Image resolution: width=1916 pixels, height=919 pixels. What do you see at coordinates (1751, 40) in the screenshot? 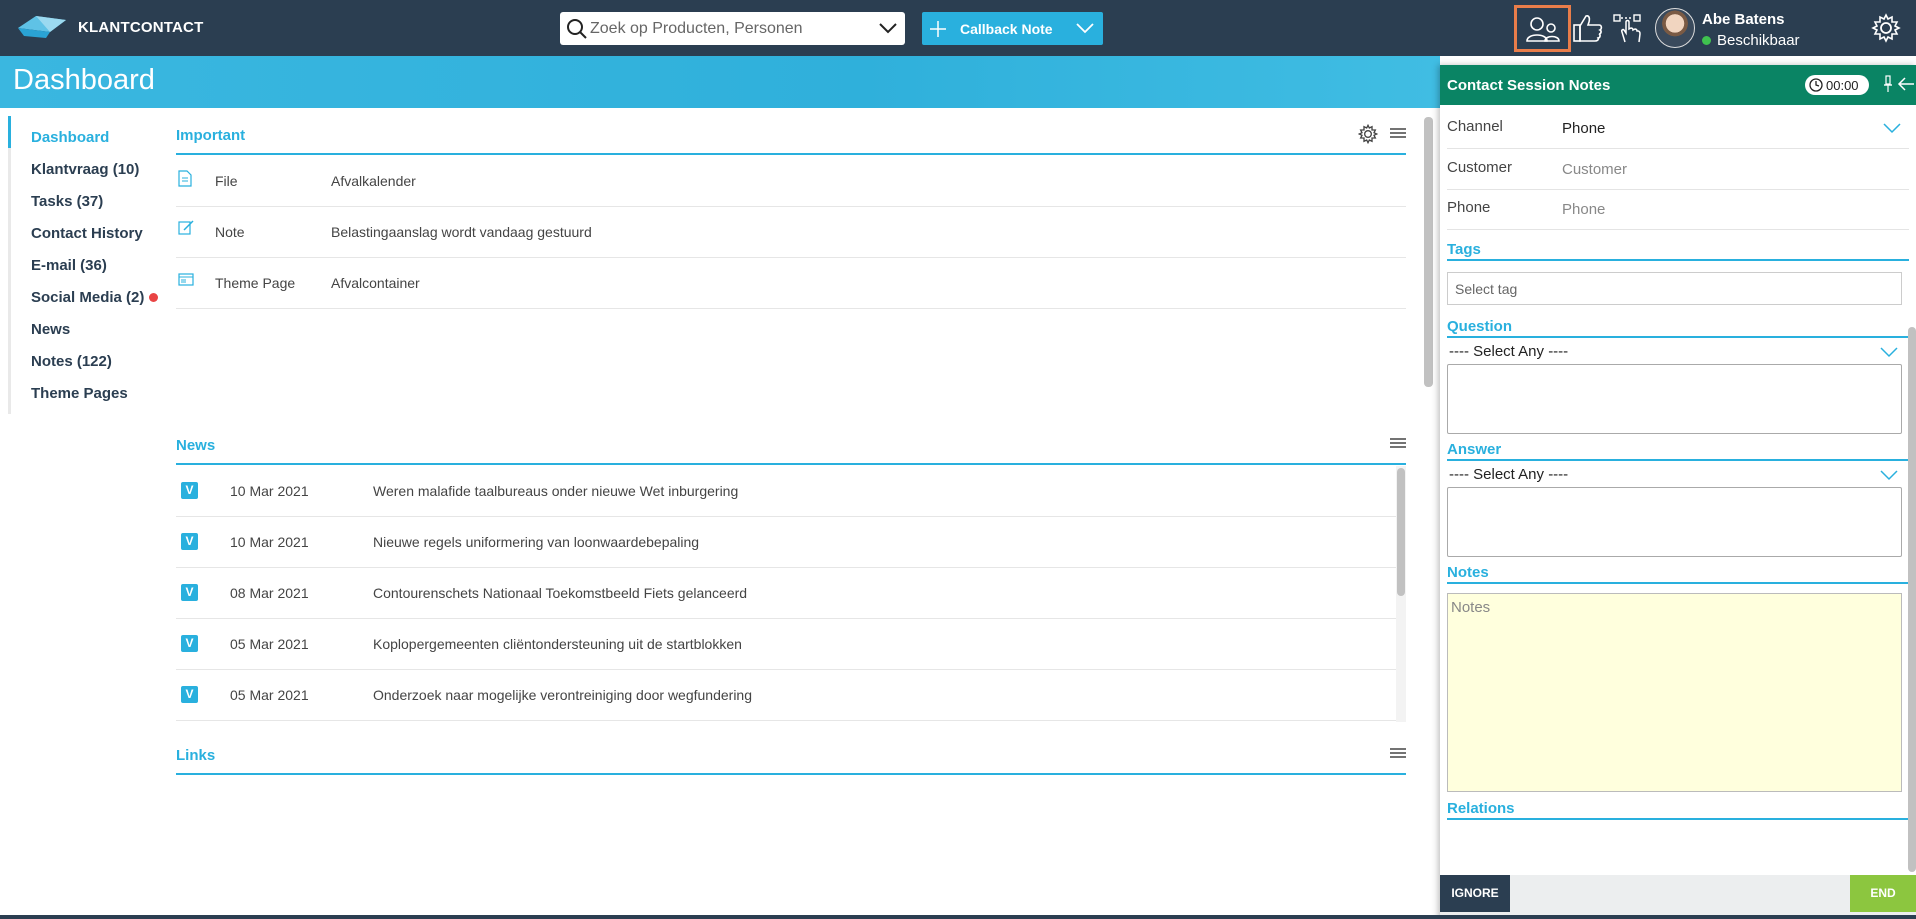
I see `user-status: Beschikbaar` at bounding box center [1751, 40].